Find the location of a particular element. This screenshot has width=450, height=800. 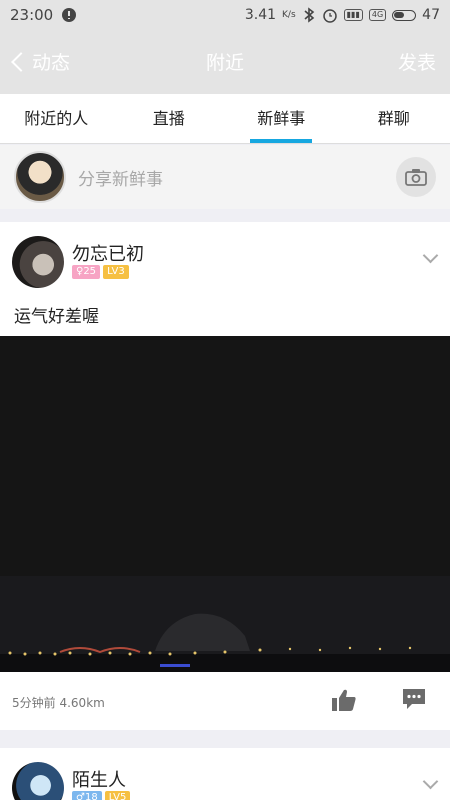

alarm-icon is located at coordinates (329, 16).